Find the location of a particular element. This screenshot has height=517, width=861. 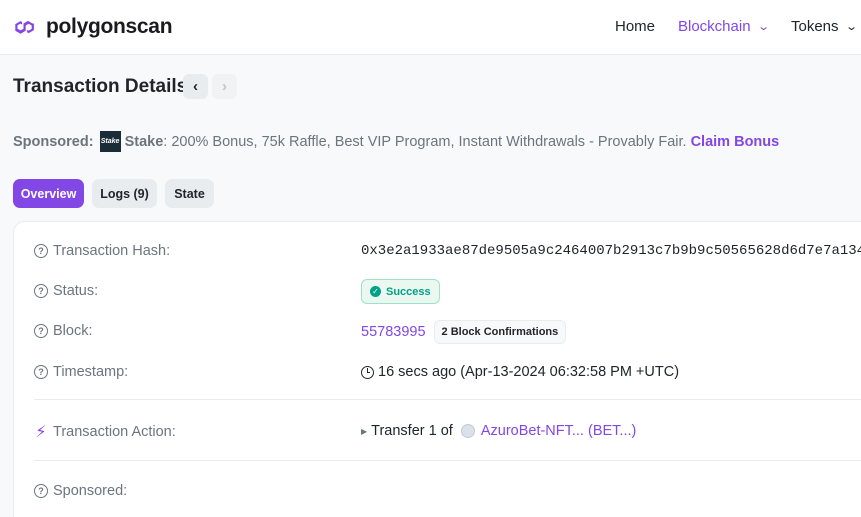

status-value: ✓ Success is located at coordinates (400, 291).